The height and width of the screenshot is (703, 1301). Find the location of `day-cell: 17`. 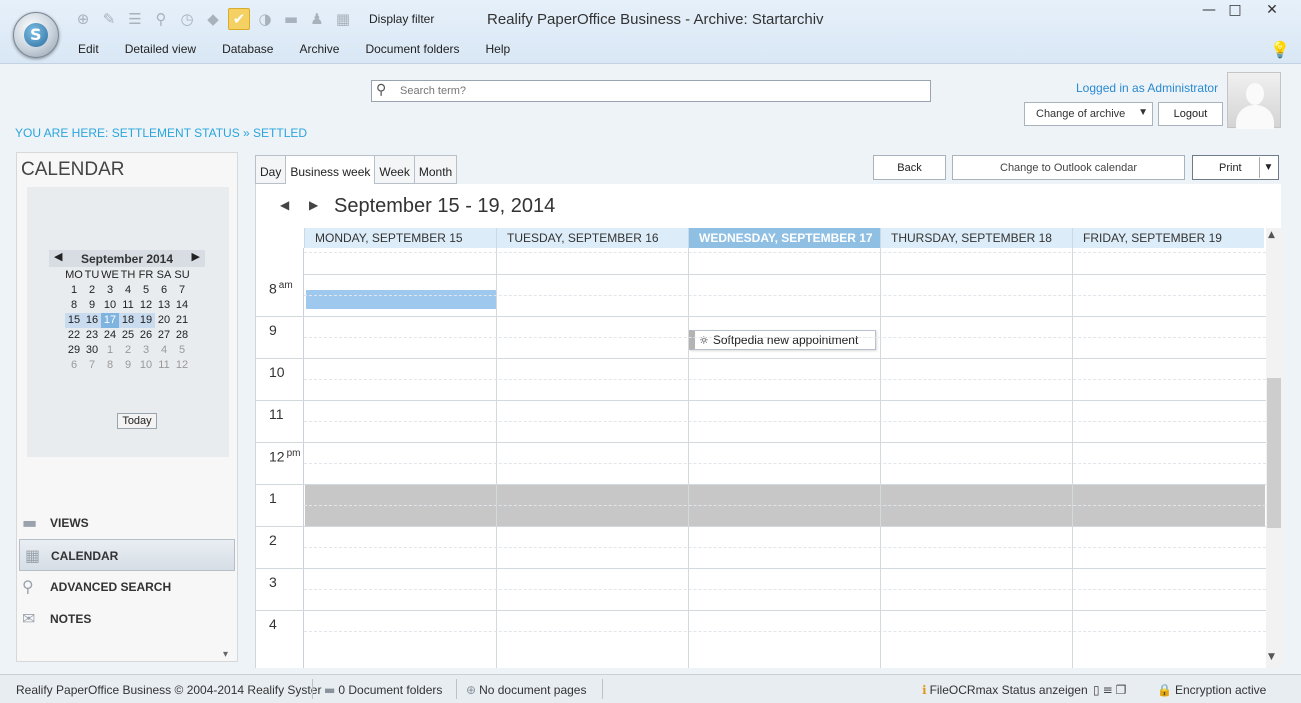

day-cell: 17 is located at coordinates (110, 320).